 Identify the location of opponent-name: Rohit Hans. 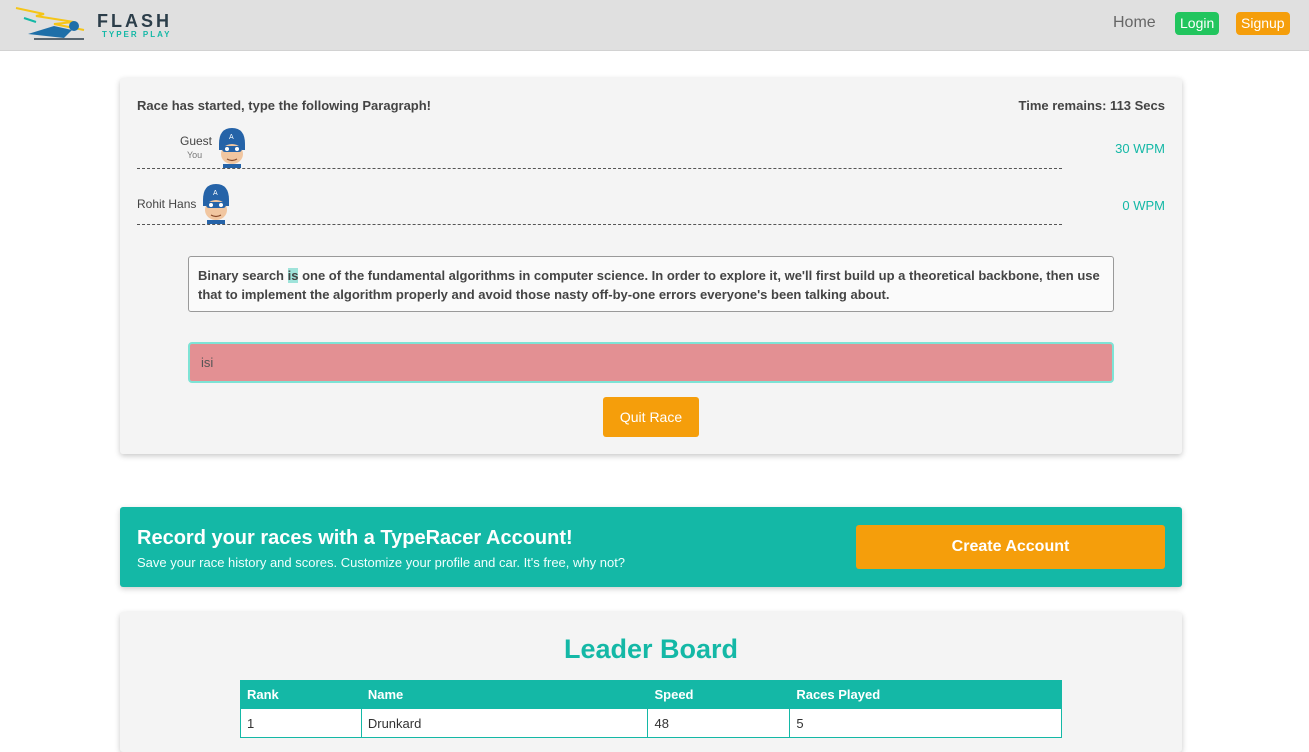
(167, 204).